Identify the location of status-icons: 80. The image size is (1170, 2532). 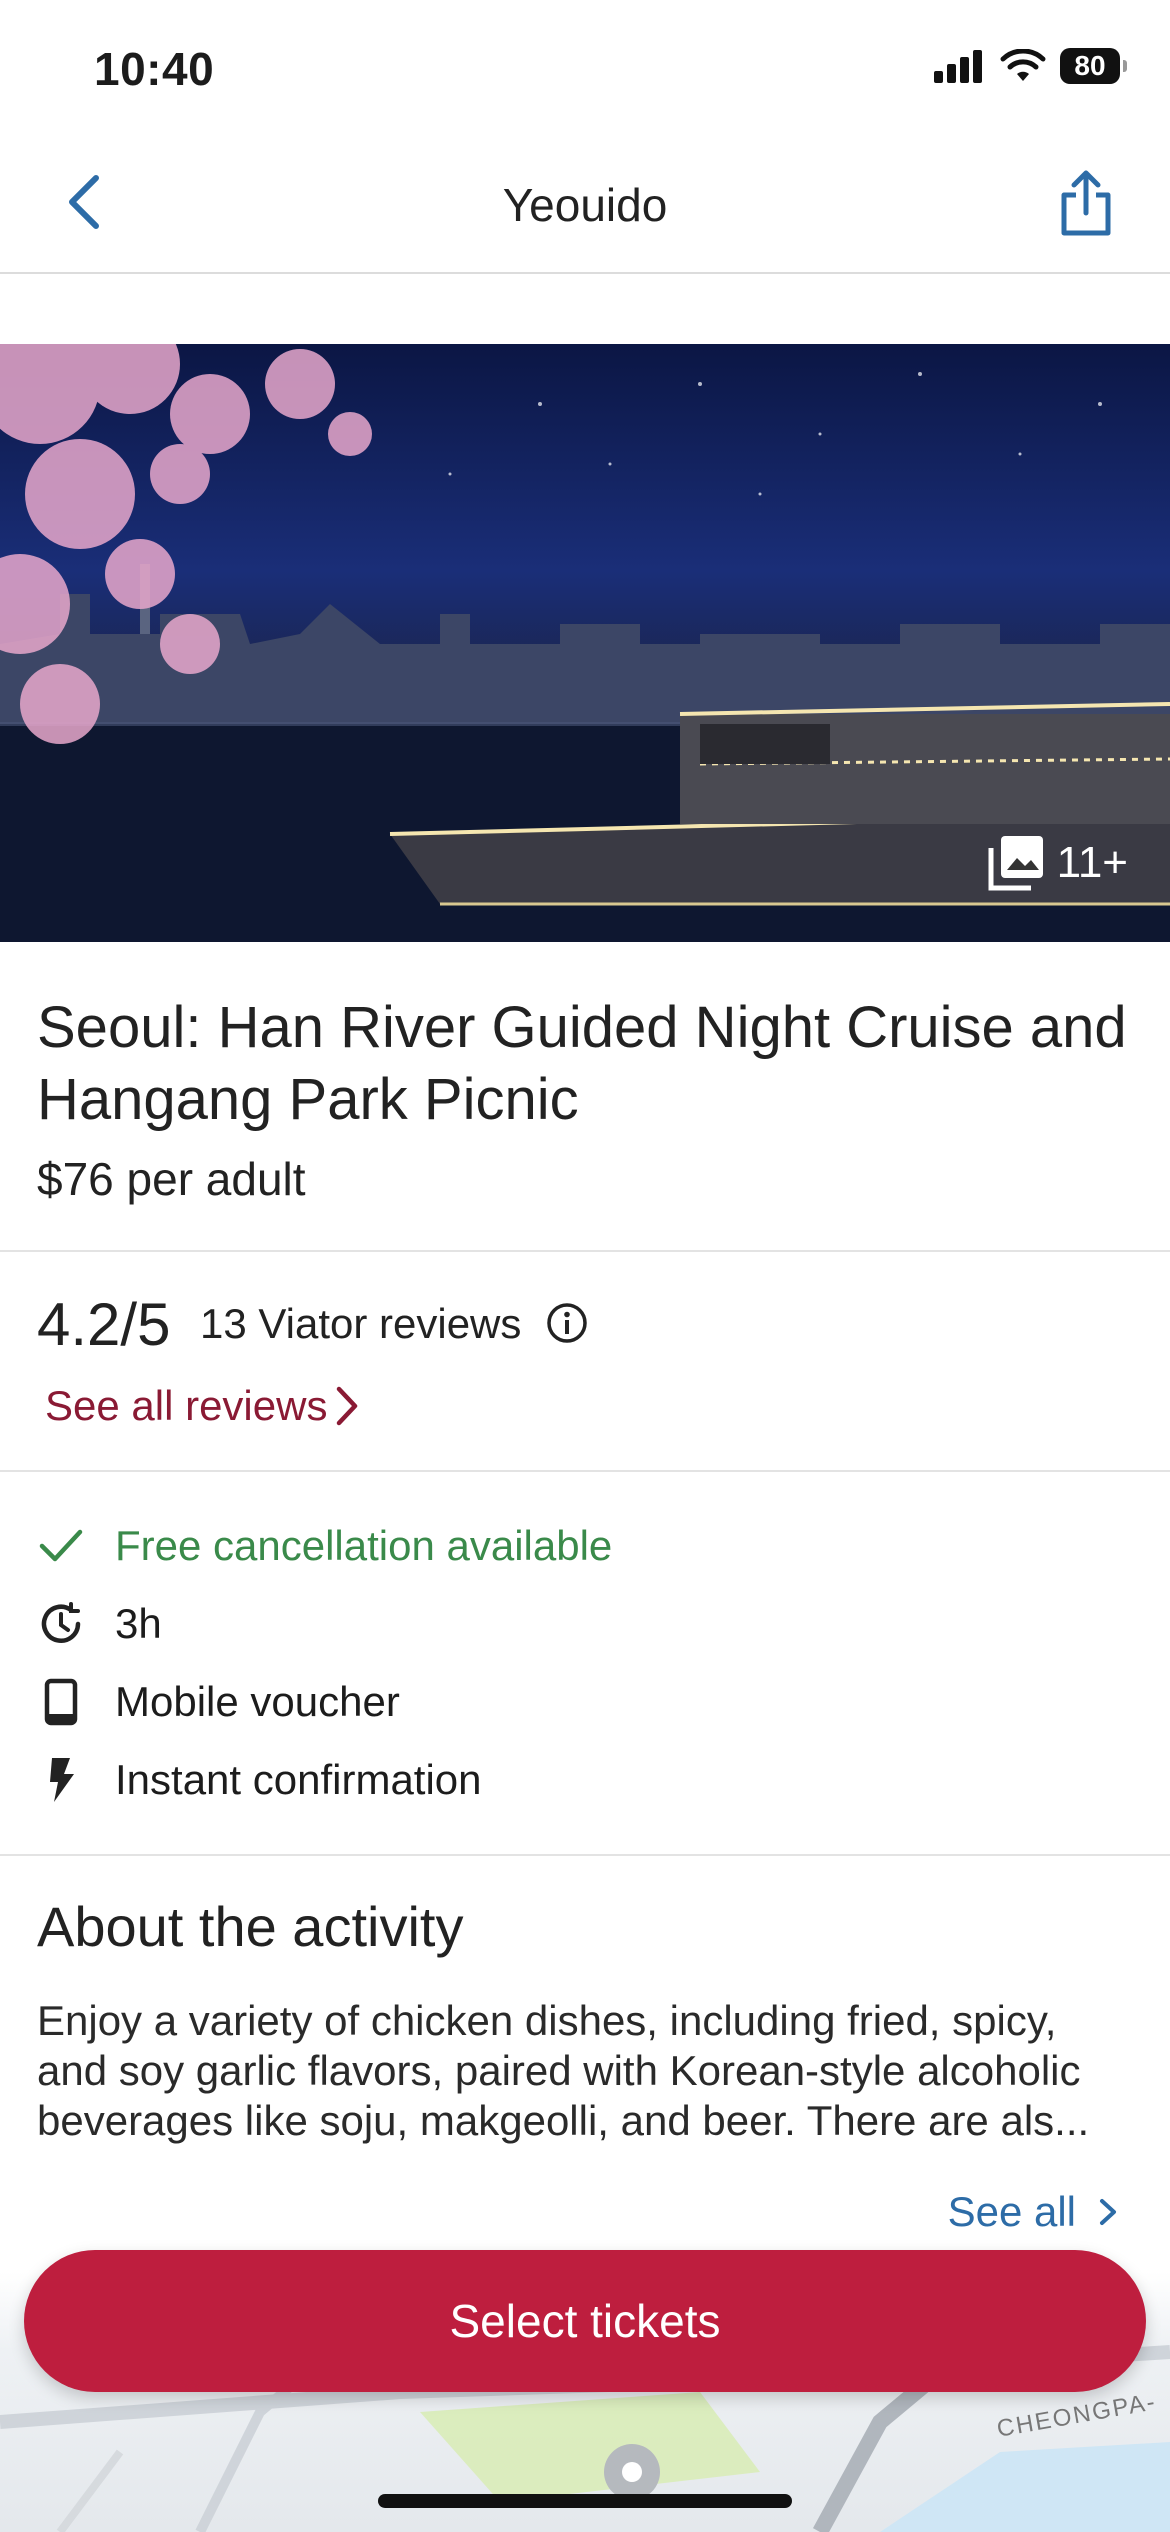
(1029, 66).